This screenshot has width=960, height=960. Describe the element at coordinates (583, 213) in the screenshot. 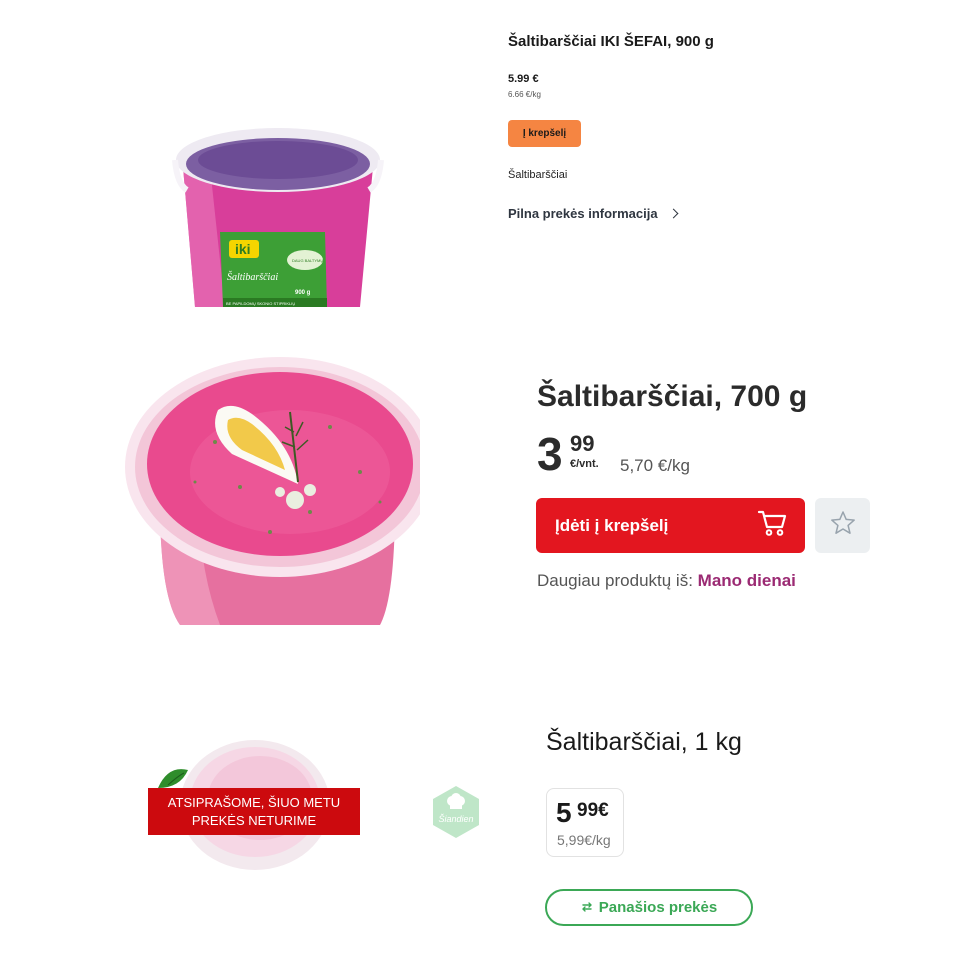

I see `full-info-label: Pilna prekės informacija` at that location.